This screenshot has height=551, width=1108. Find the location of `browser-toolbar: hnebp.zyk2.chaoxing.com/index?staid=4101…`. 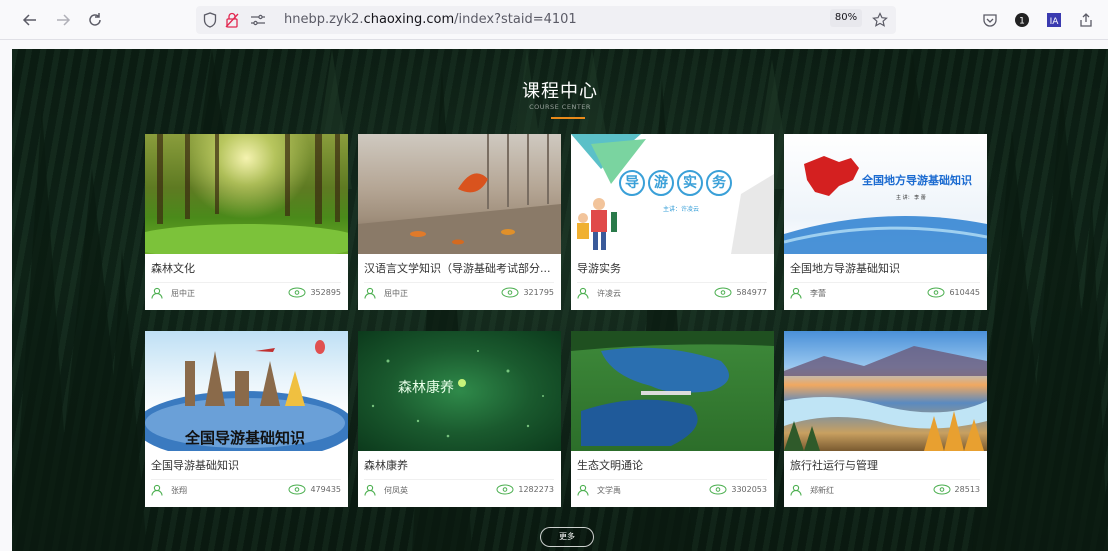

browser-toolbar: hnebp.zyk2.chaoxing.com/index?staid=4101… is located at coordinates (554, 20).